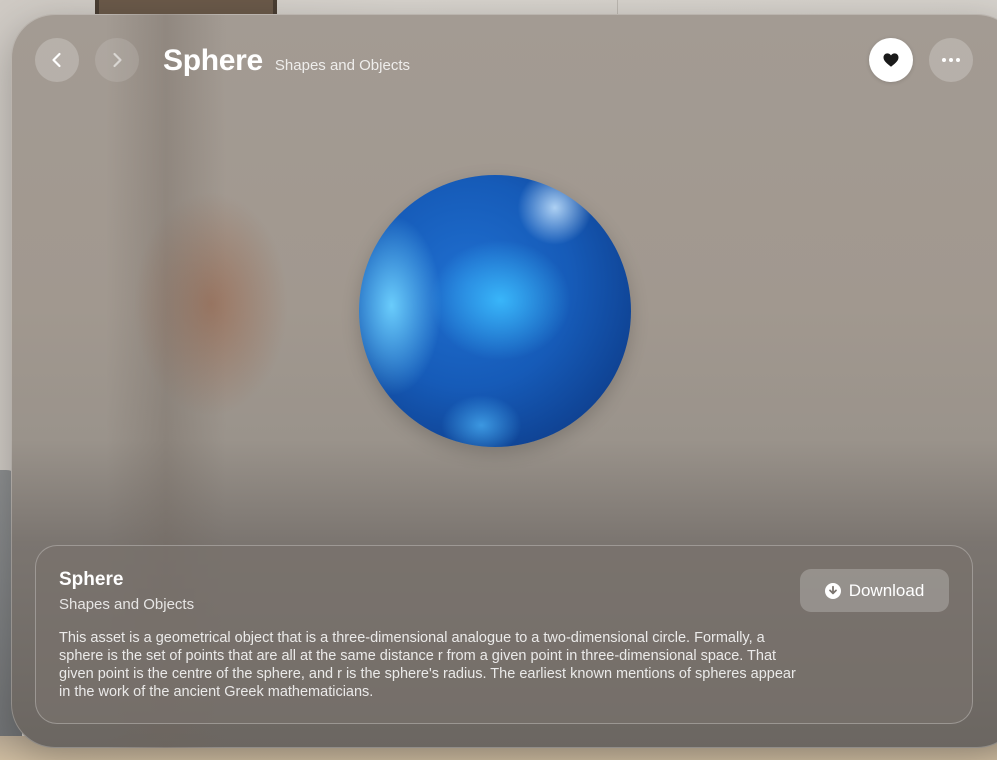 The height and width of the screenshot is (760, 997). I want to click on ellipsis-icon, so click(951, 60).